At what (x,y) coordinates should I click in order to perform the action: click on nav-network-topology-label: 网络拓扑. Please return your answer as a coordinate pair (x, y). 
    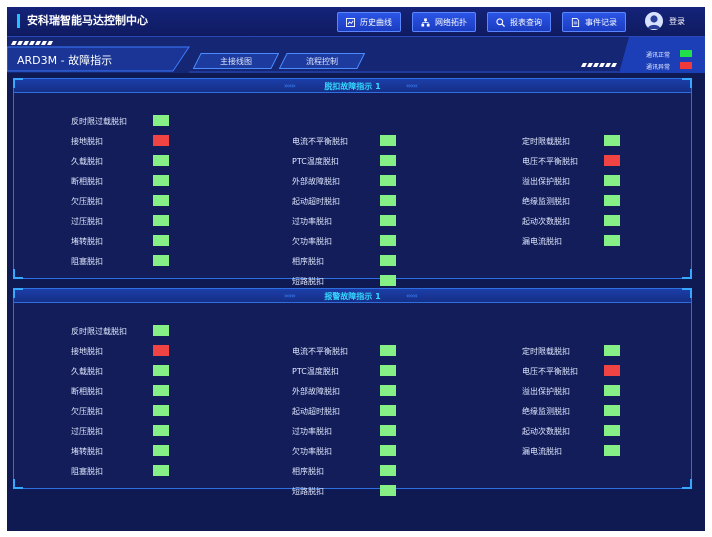
    Looking at the image, I should click on (451, 22).